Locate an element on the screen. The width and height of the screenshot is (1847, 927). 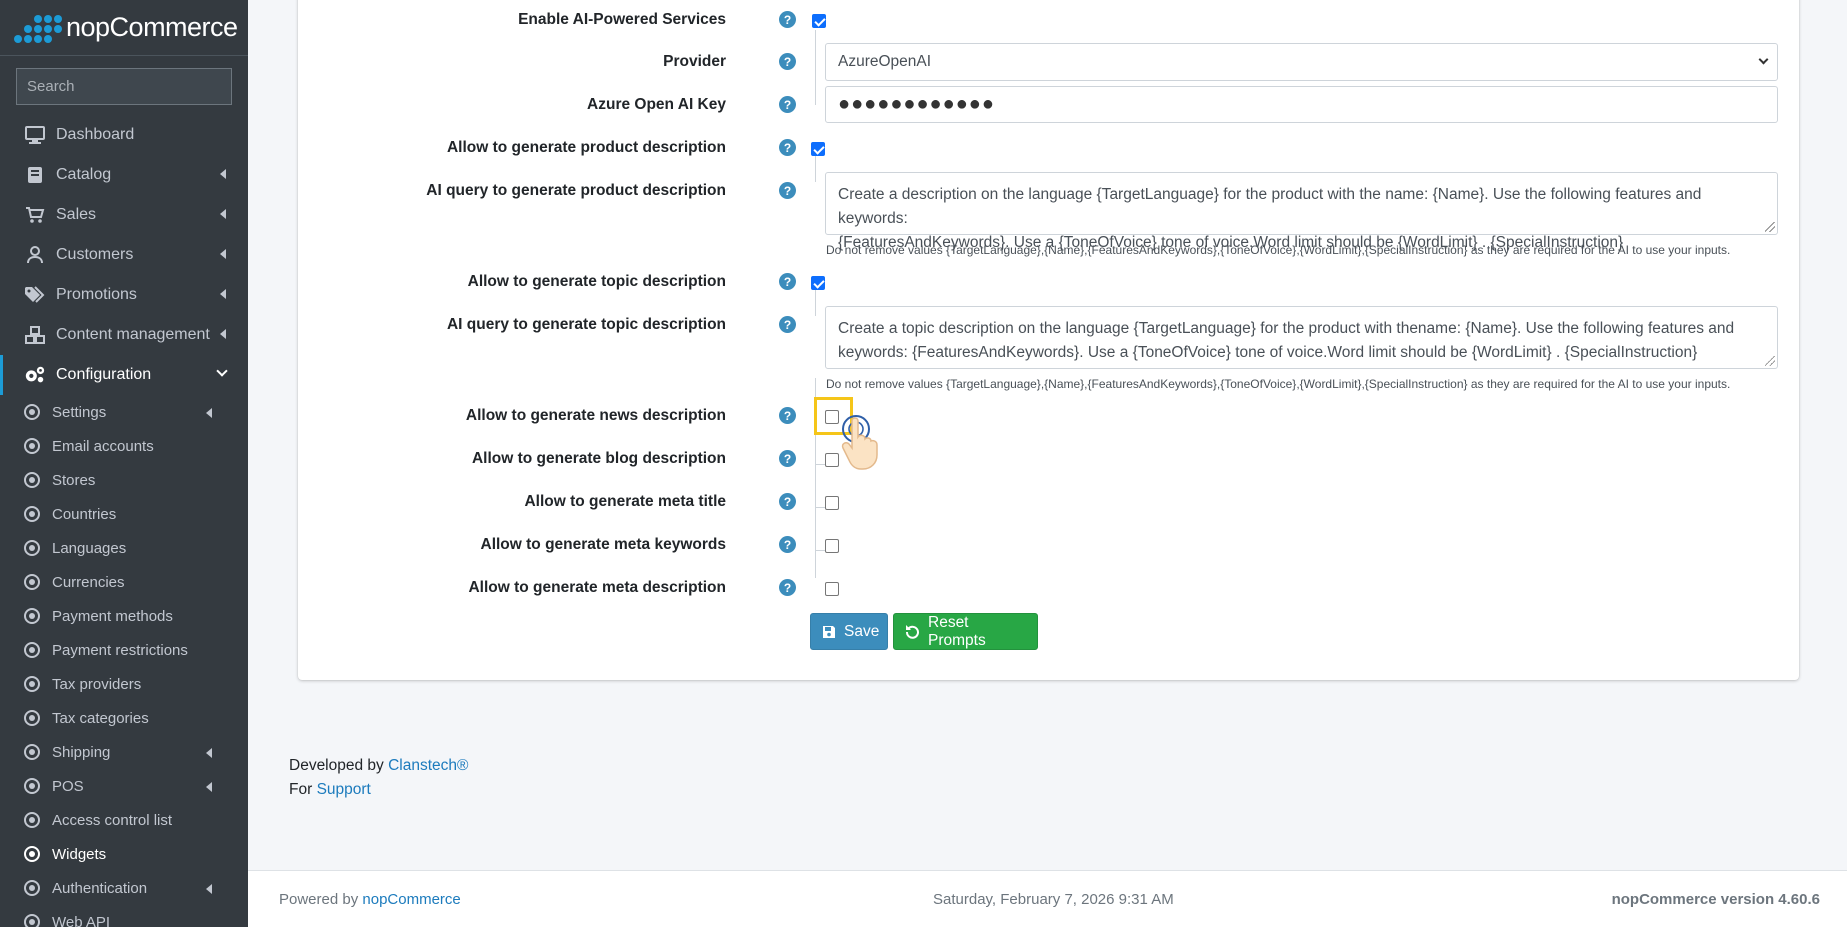
reset-prompts-label: Reset Prompts is located at coordinates (957, 631).